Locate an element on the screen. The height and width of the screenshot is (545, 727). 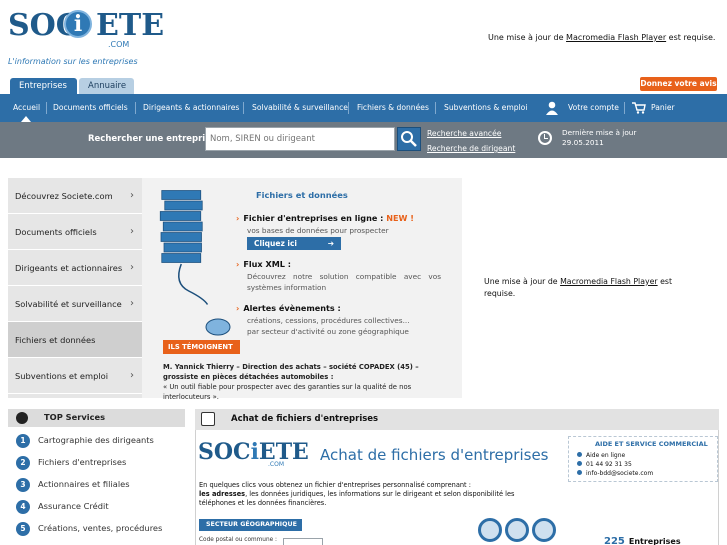
service-item: 5 Créations, ventes, procédures is located at coordinates (96, 529).